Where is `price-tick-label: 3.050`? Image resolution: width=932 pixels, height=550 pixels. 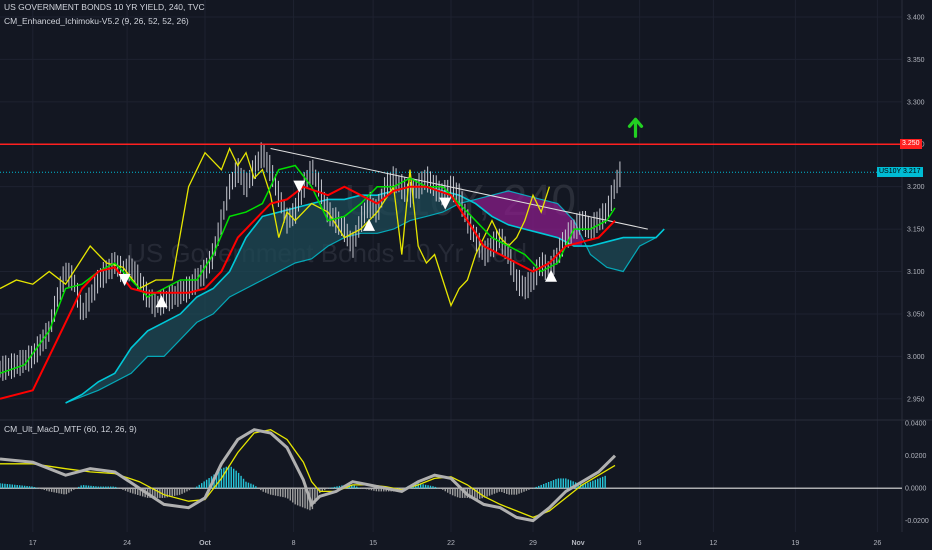
price-tick-label: 3.050 is located at coordinates (916, 314).